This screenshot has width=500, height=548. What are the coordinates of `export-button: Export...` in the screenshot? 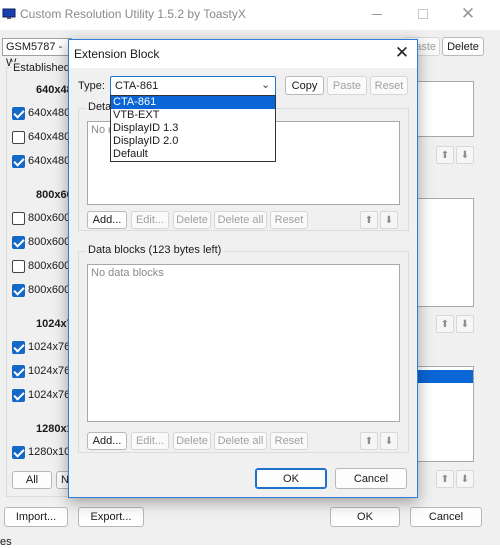 It's located at (111, 517).